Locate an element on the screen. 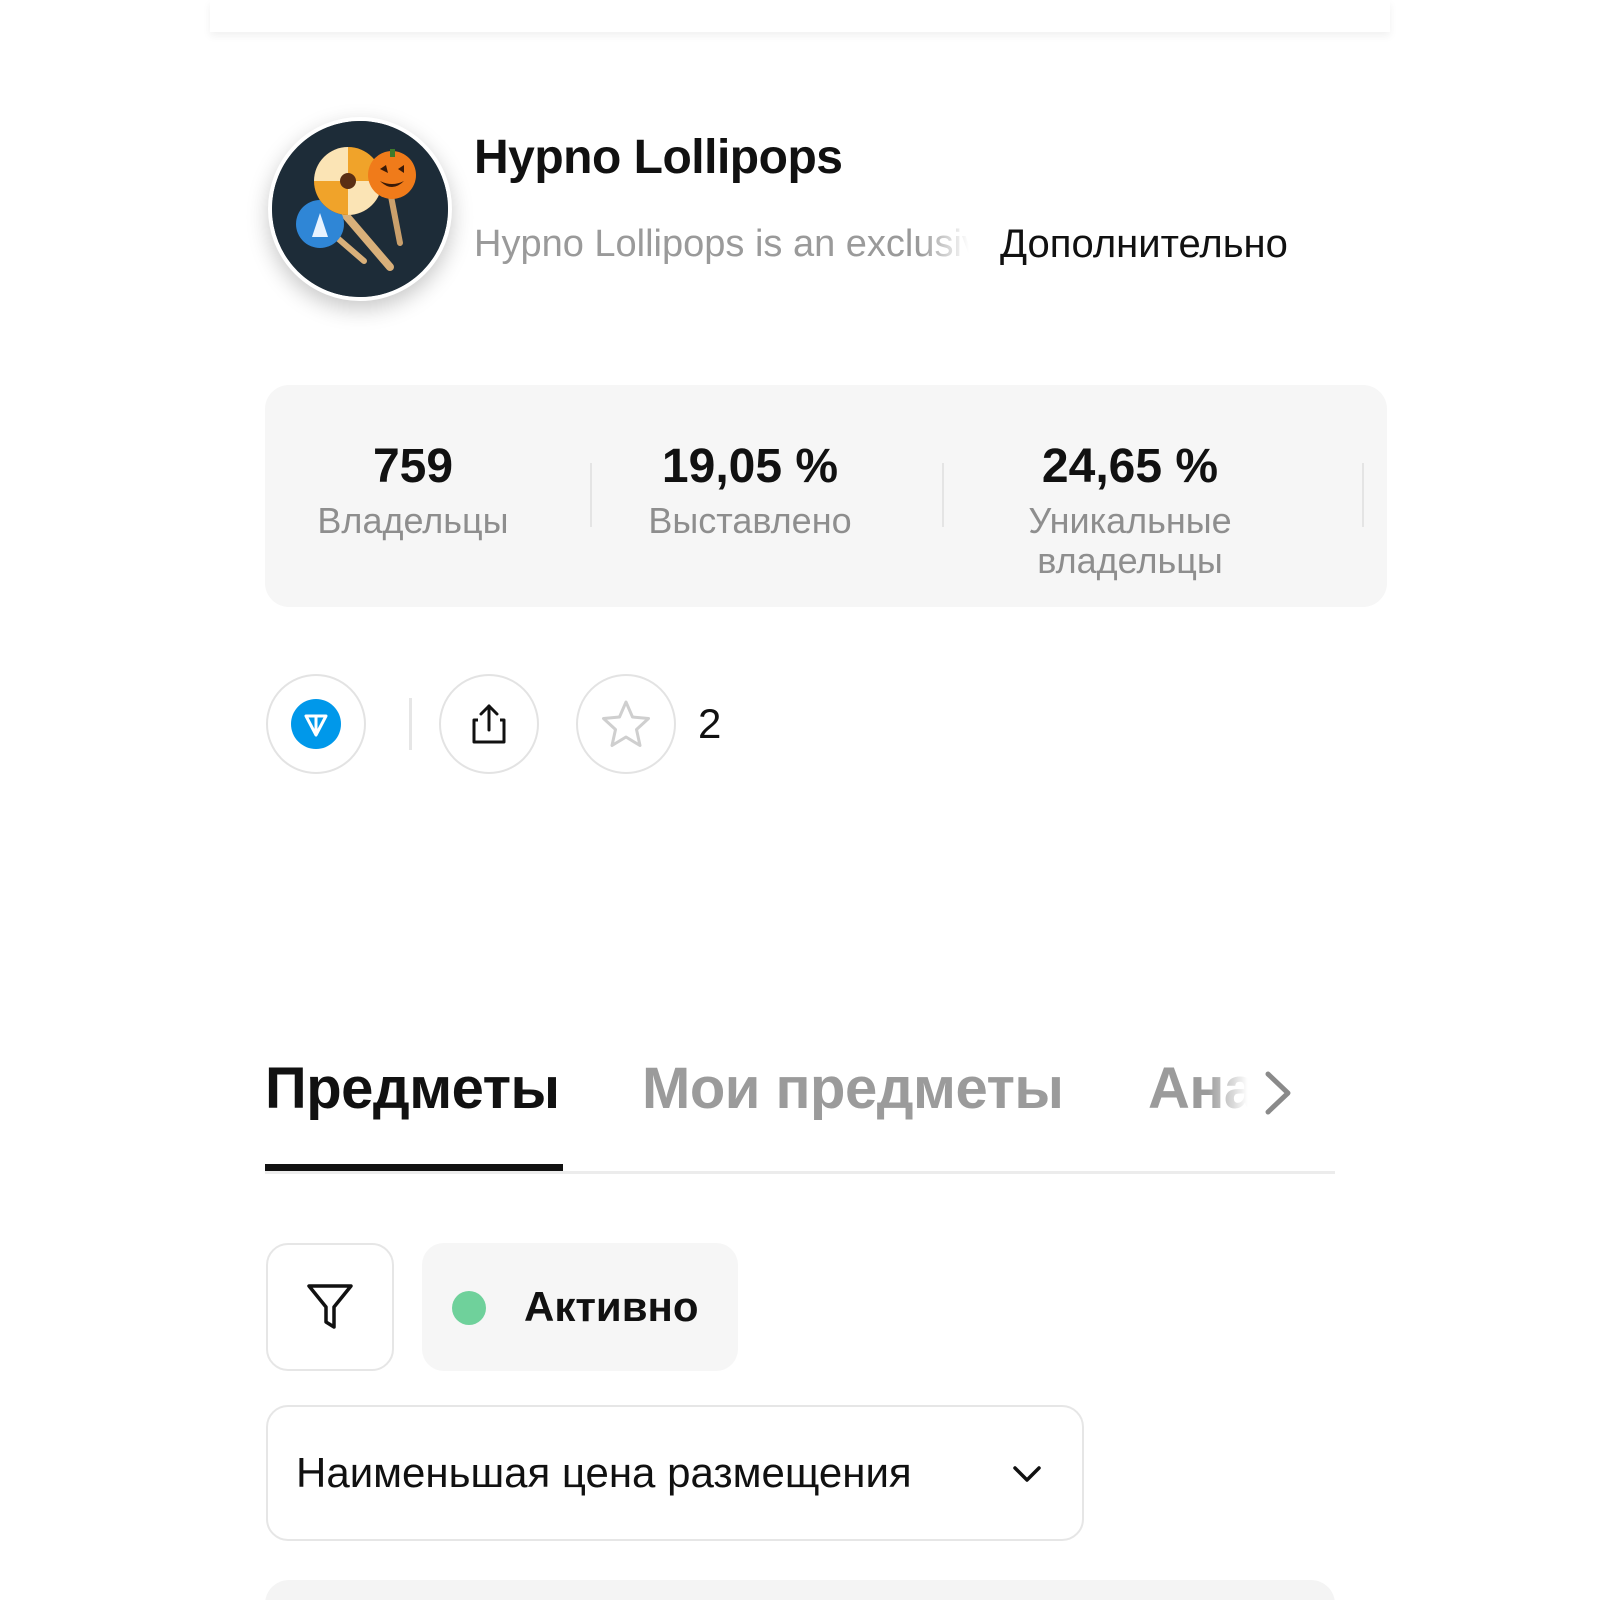 This screenshot has width=1600, height=1600. funnel-icon is located at coordinates (330, 1306).